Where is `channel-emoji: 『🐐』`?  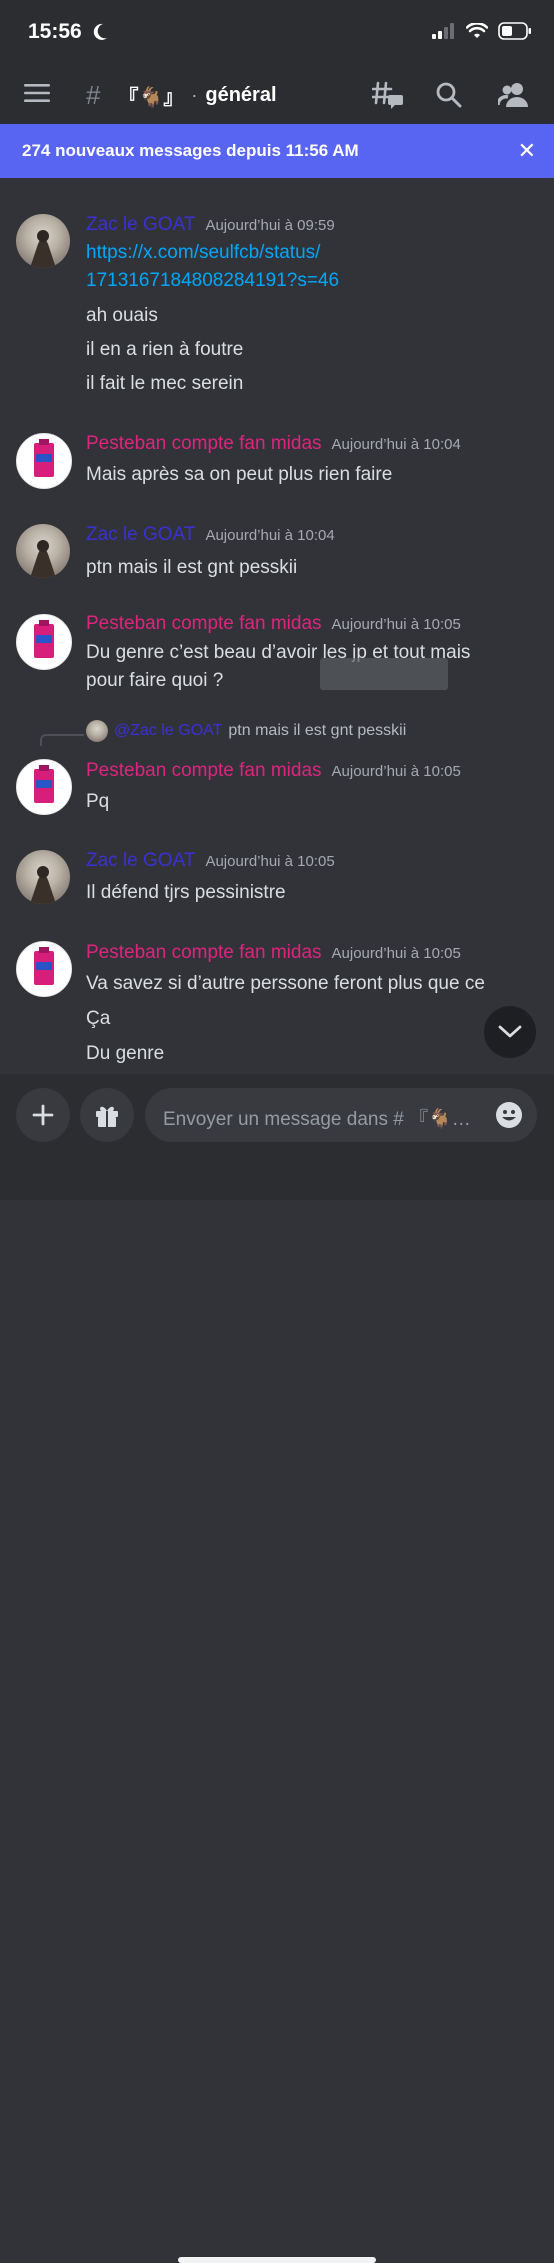
channel-emoji: 『🐐』 is located at coordinates (151, 98).